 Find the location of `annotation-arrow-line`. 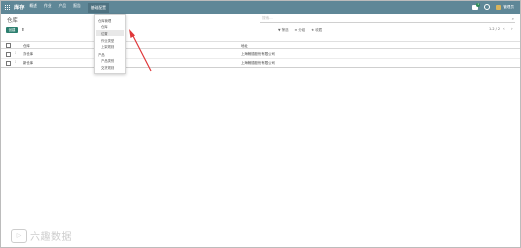

annotation-arrow-line is located at coordinates (141, 52).